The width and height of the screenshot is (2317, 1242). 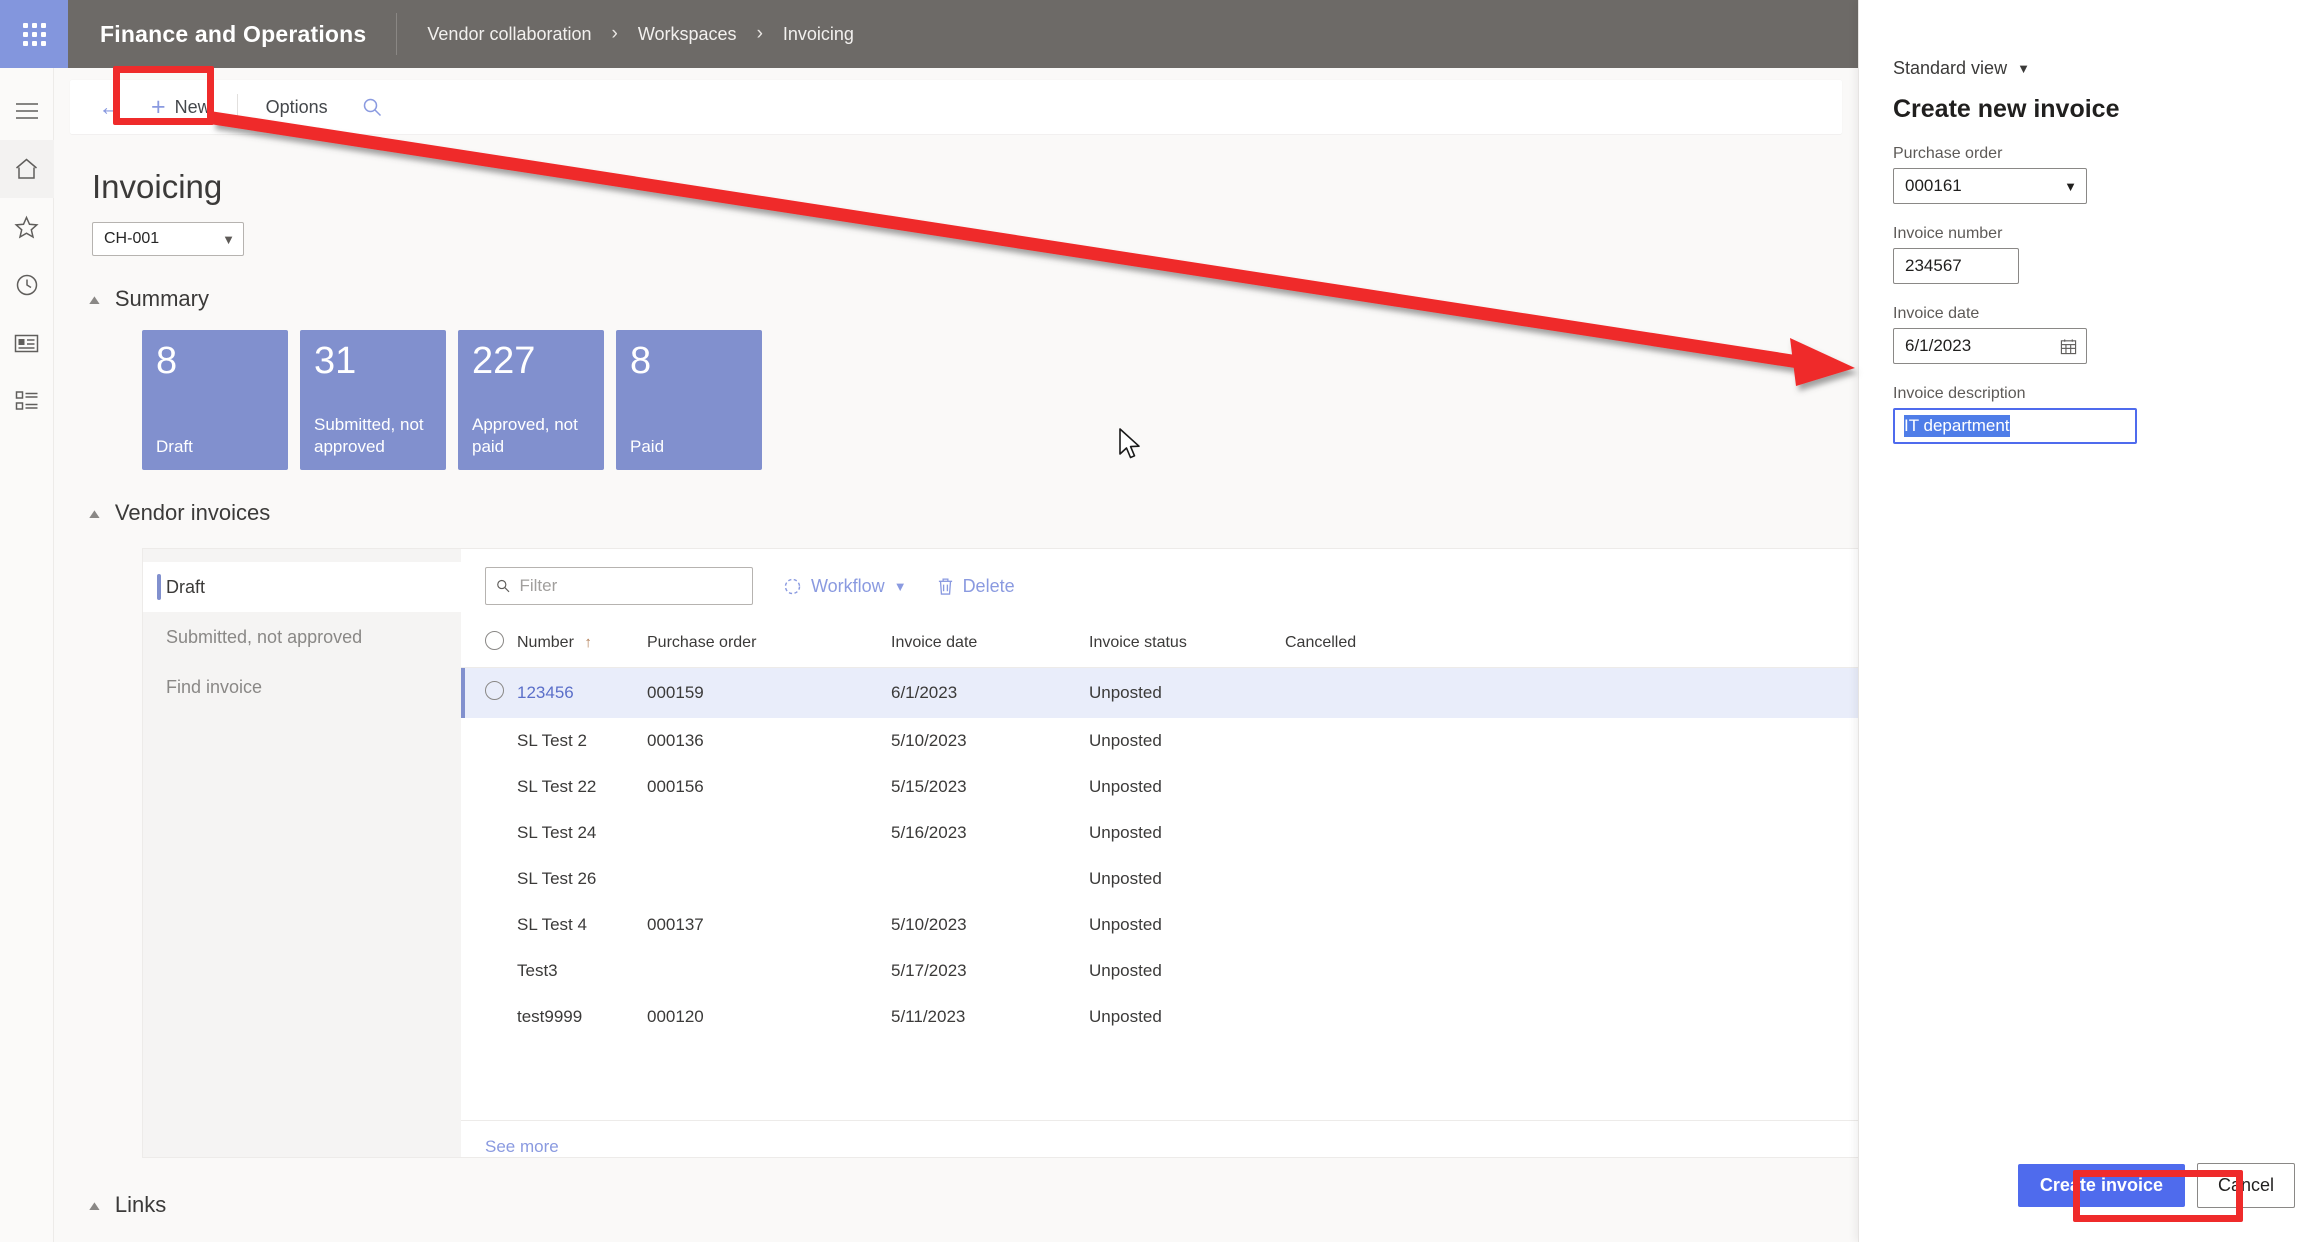 What do you see at coordinates (675, 924) in the screenshot?
I see `cell-purchase-order: 000137` at bounding box center [675, 924].